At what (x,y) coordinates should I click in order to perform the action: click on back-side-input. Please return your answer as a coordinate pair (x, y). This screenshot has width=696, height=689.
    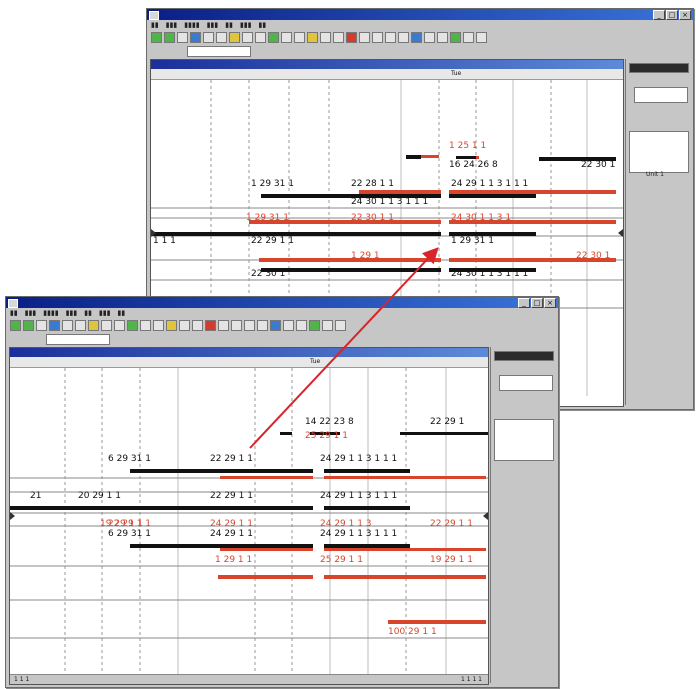
    Looking at the image, I should click on (661, 95).